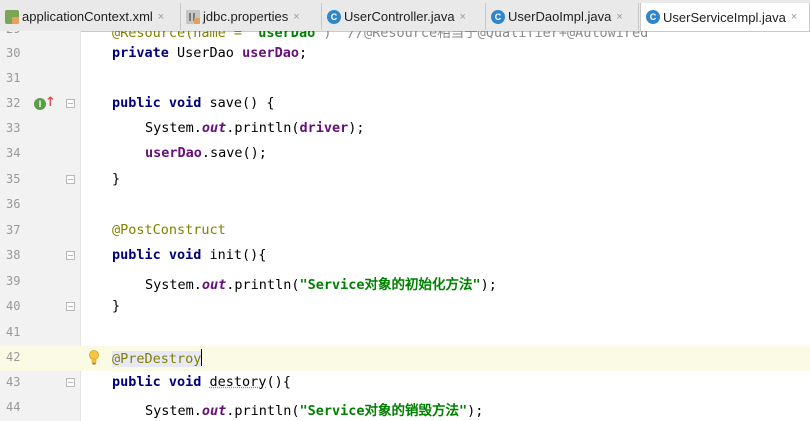 The height and width of the screenshot is (421, 810). Describe the element at coordinates (189, 255) in the screenshot. I see `code-text: public void init(){` at that location.